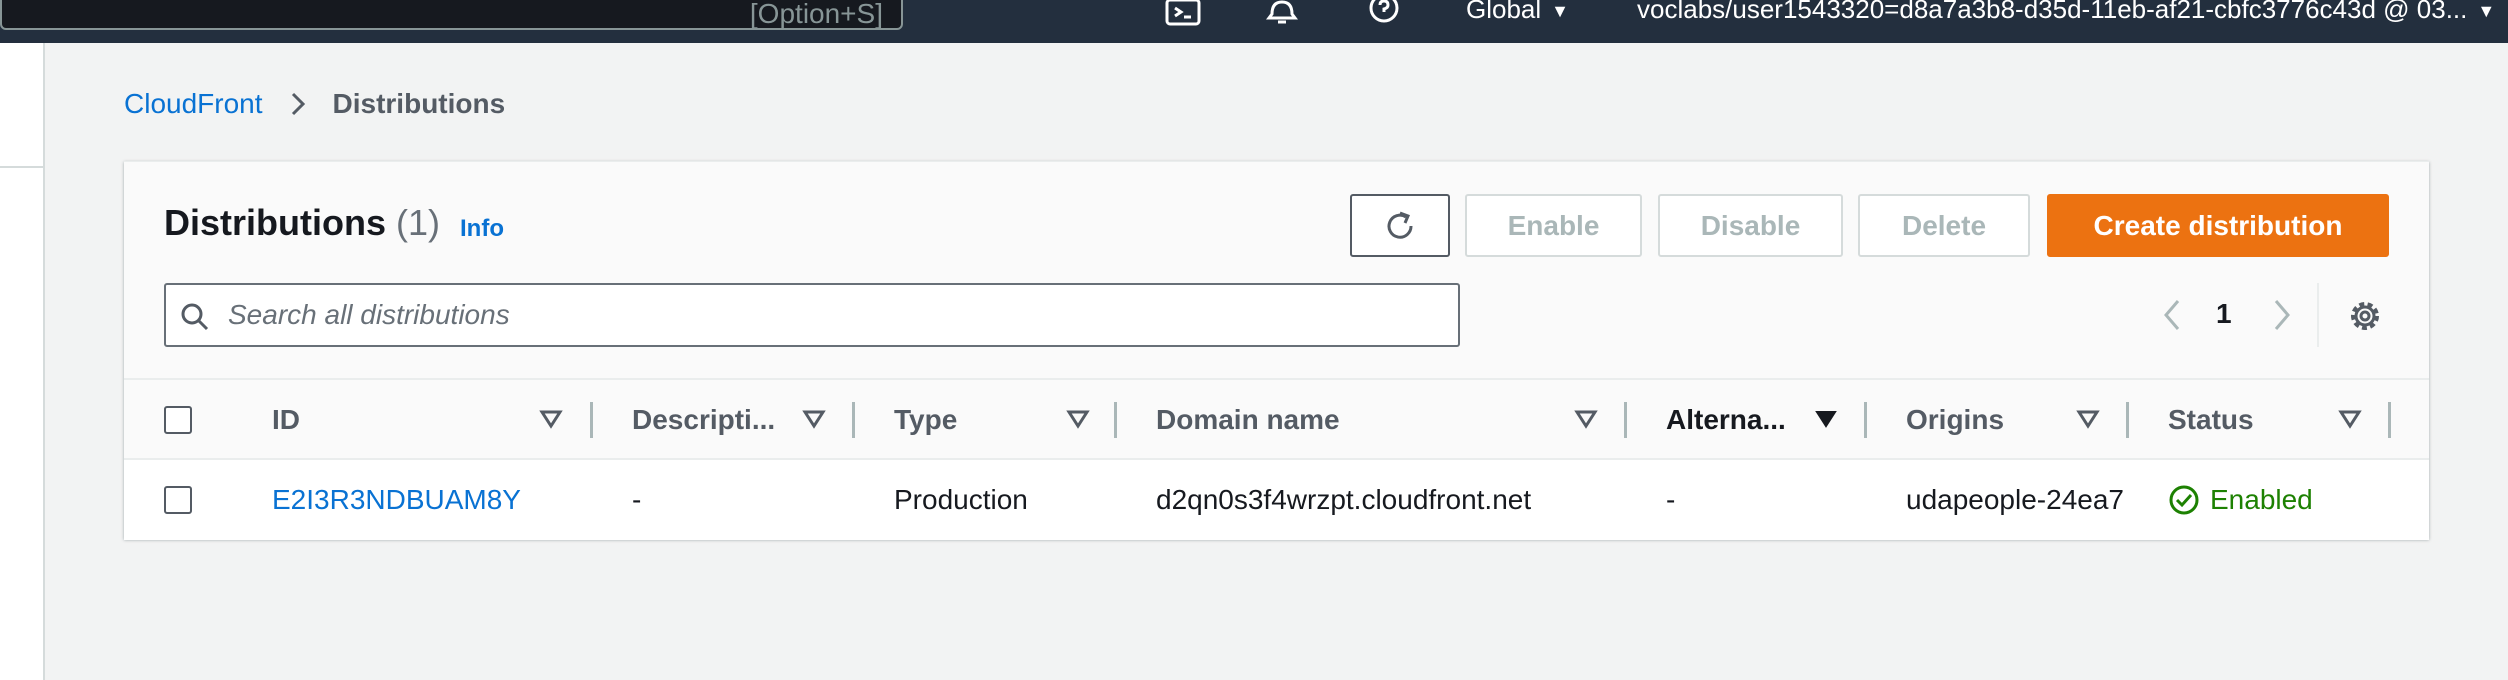 This screenshot has height=680, width=2508. Describe the element at coordinates (1750, 225) in the screenshot. I see `disable-button: Disable` at that location.